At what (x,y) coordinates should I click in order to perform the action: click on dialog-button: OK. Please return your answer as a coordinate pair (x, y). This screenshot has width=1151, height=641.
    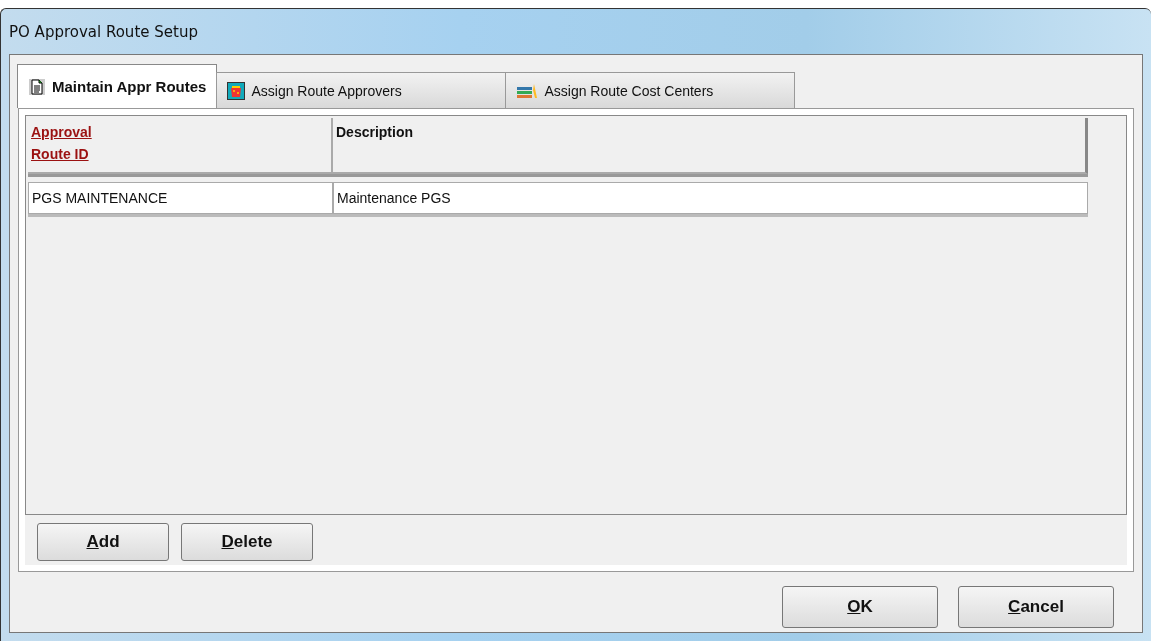
    Looking at the image, I should click on (860, 607).